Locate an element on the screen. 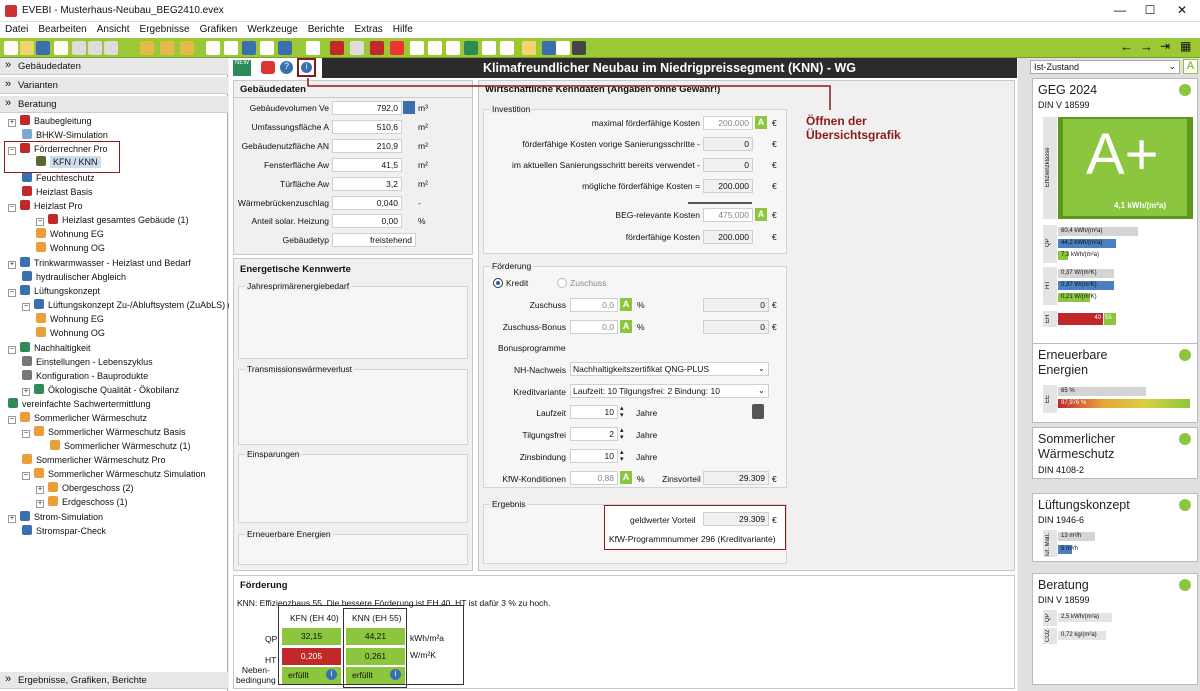 The image size is (1200, 691). house-icon is located at coordinates (453, 48).